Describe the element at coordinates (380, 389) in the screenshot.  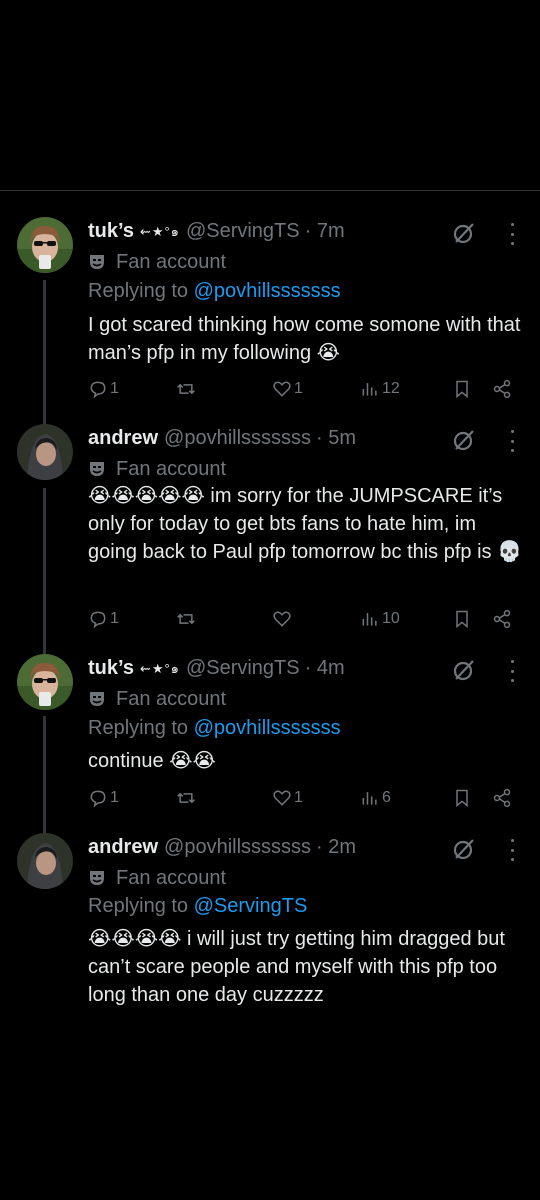
I see `views-button: 12` at that location.